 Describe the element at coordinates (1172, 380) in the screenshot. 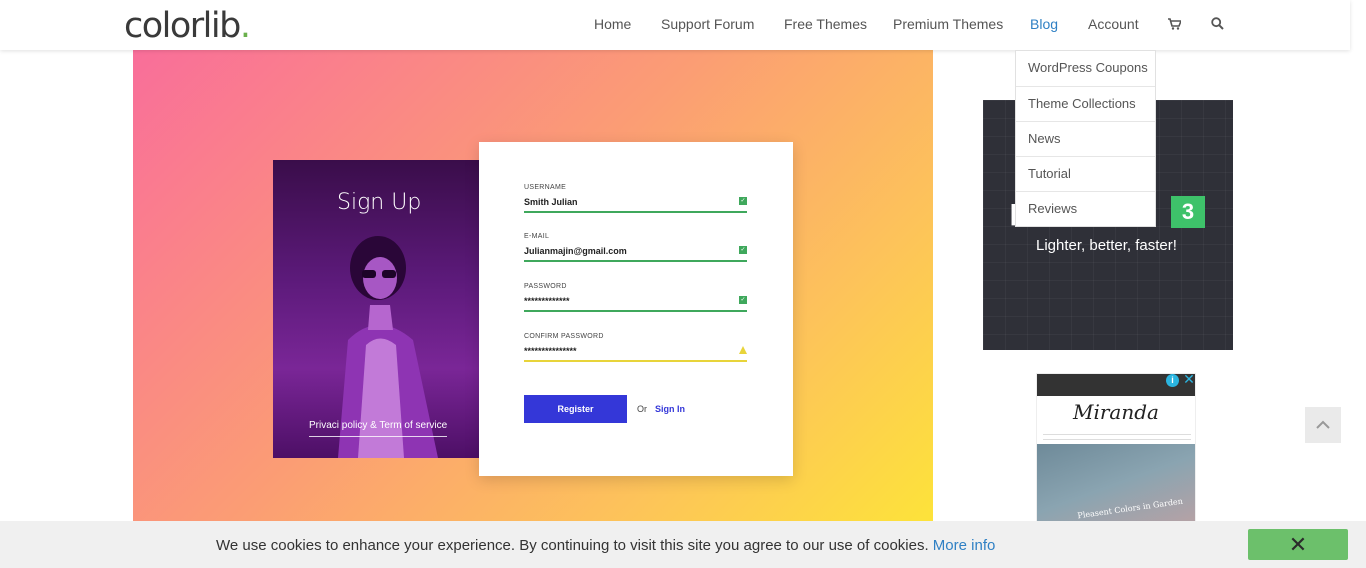

I see `ad-info-icon: i` at that location.